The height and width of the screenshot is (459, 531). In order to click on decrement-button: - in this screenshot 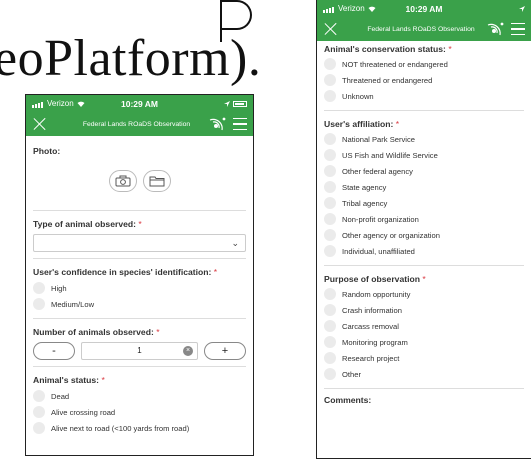, I will do `click(54, 351)`.